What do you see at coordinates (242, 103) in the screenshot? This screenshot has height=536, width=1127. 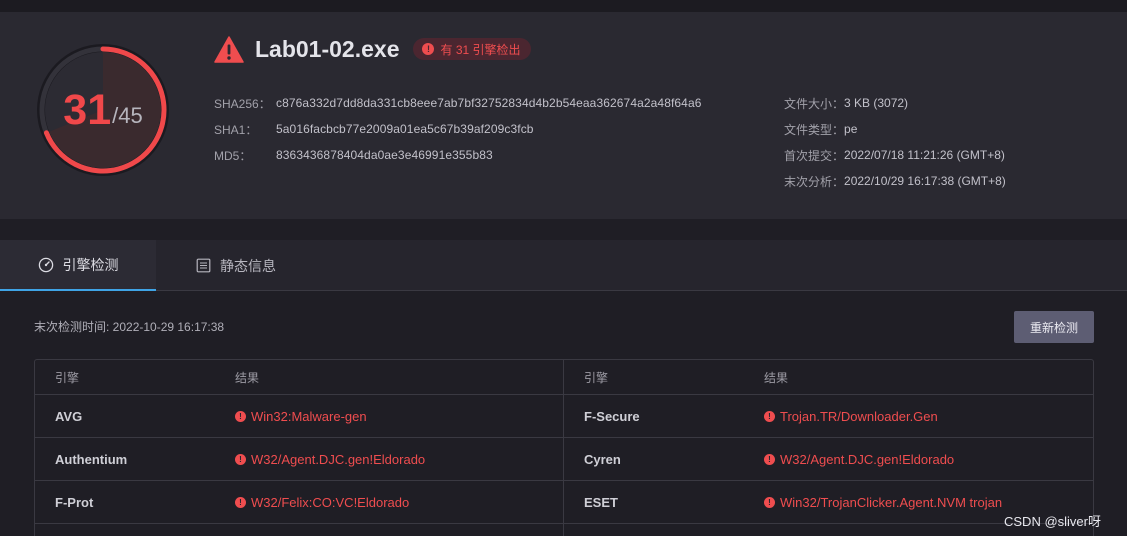 I see `hash-label: SHA256：` at bounding box center [242, 103].